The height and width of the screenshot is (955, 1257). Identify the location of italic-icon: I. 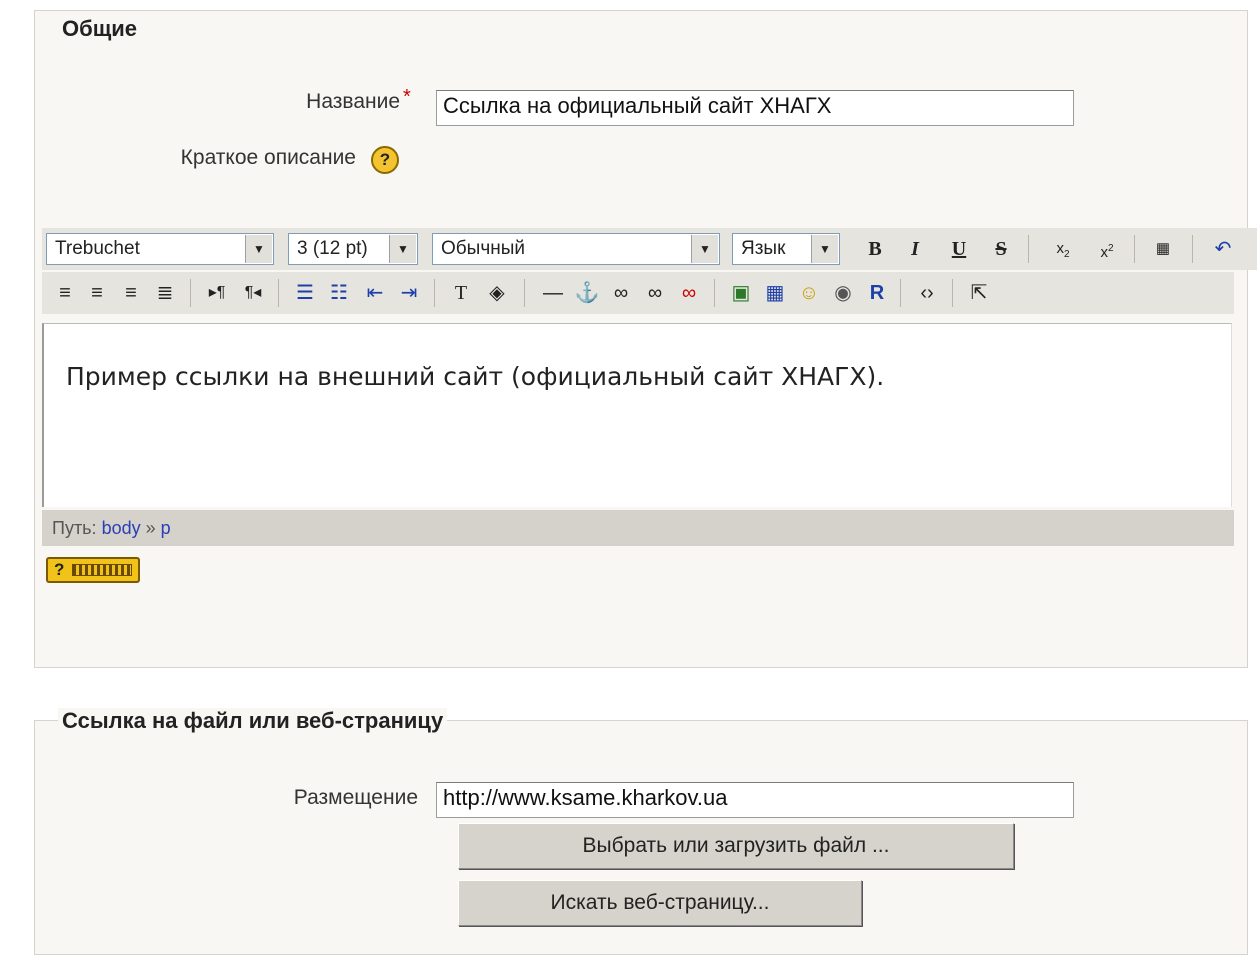
(915, 249).